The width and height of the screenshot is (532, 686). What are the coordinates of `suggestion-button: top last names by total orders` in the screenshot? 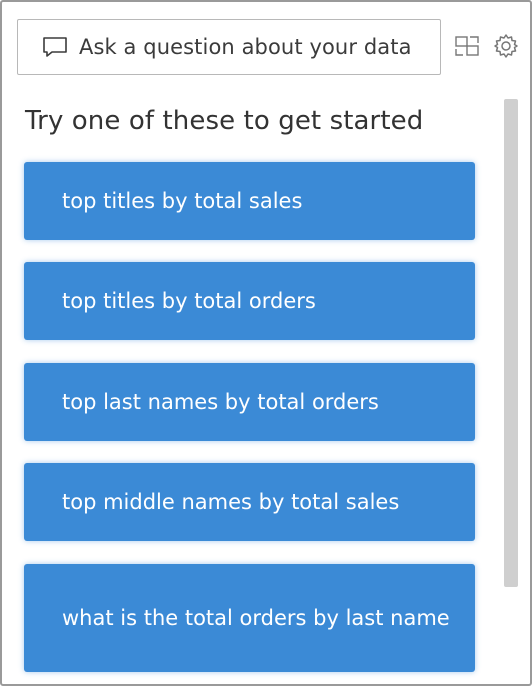 It's located at (249, 402).